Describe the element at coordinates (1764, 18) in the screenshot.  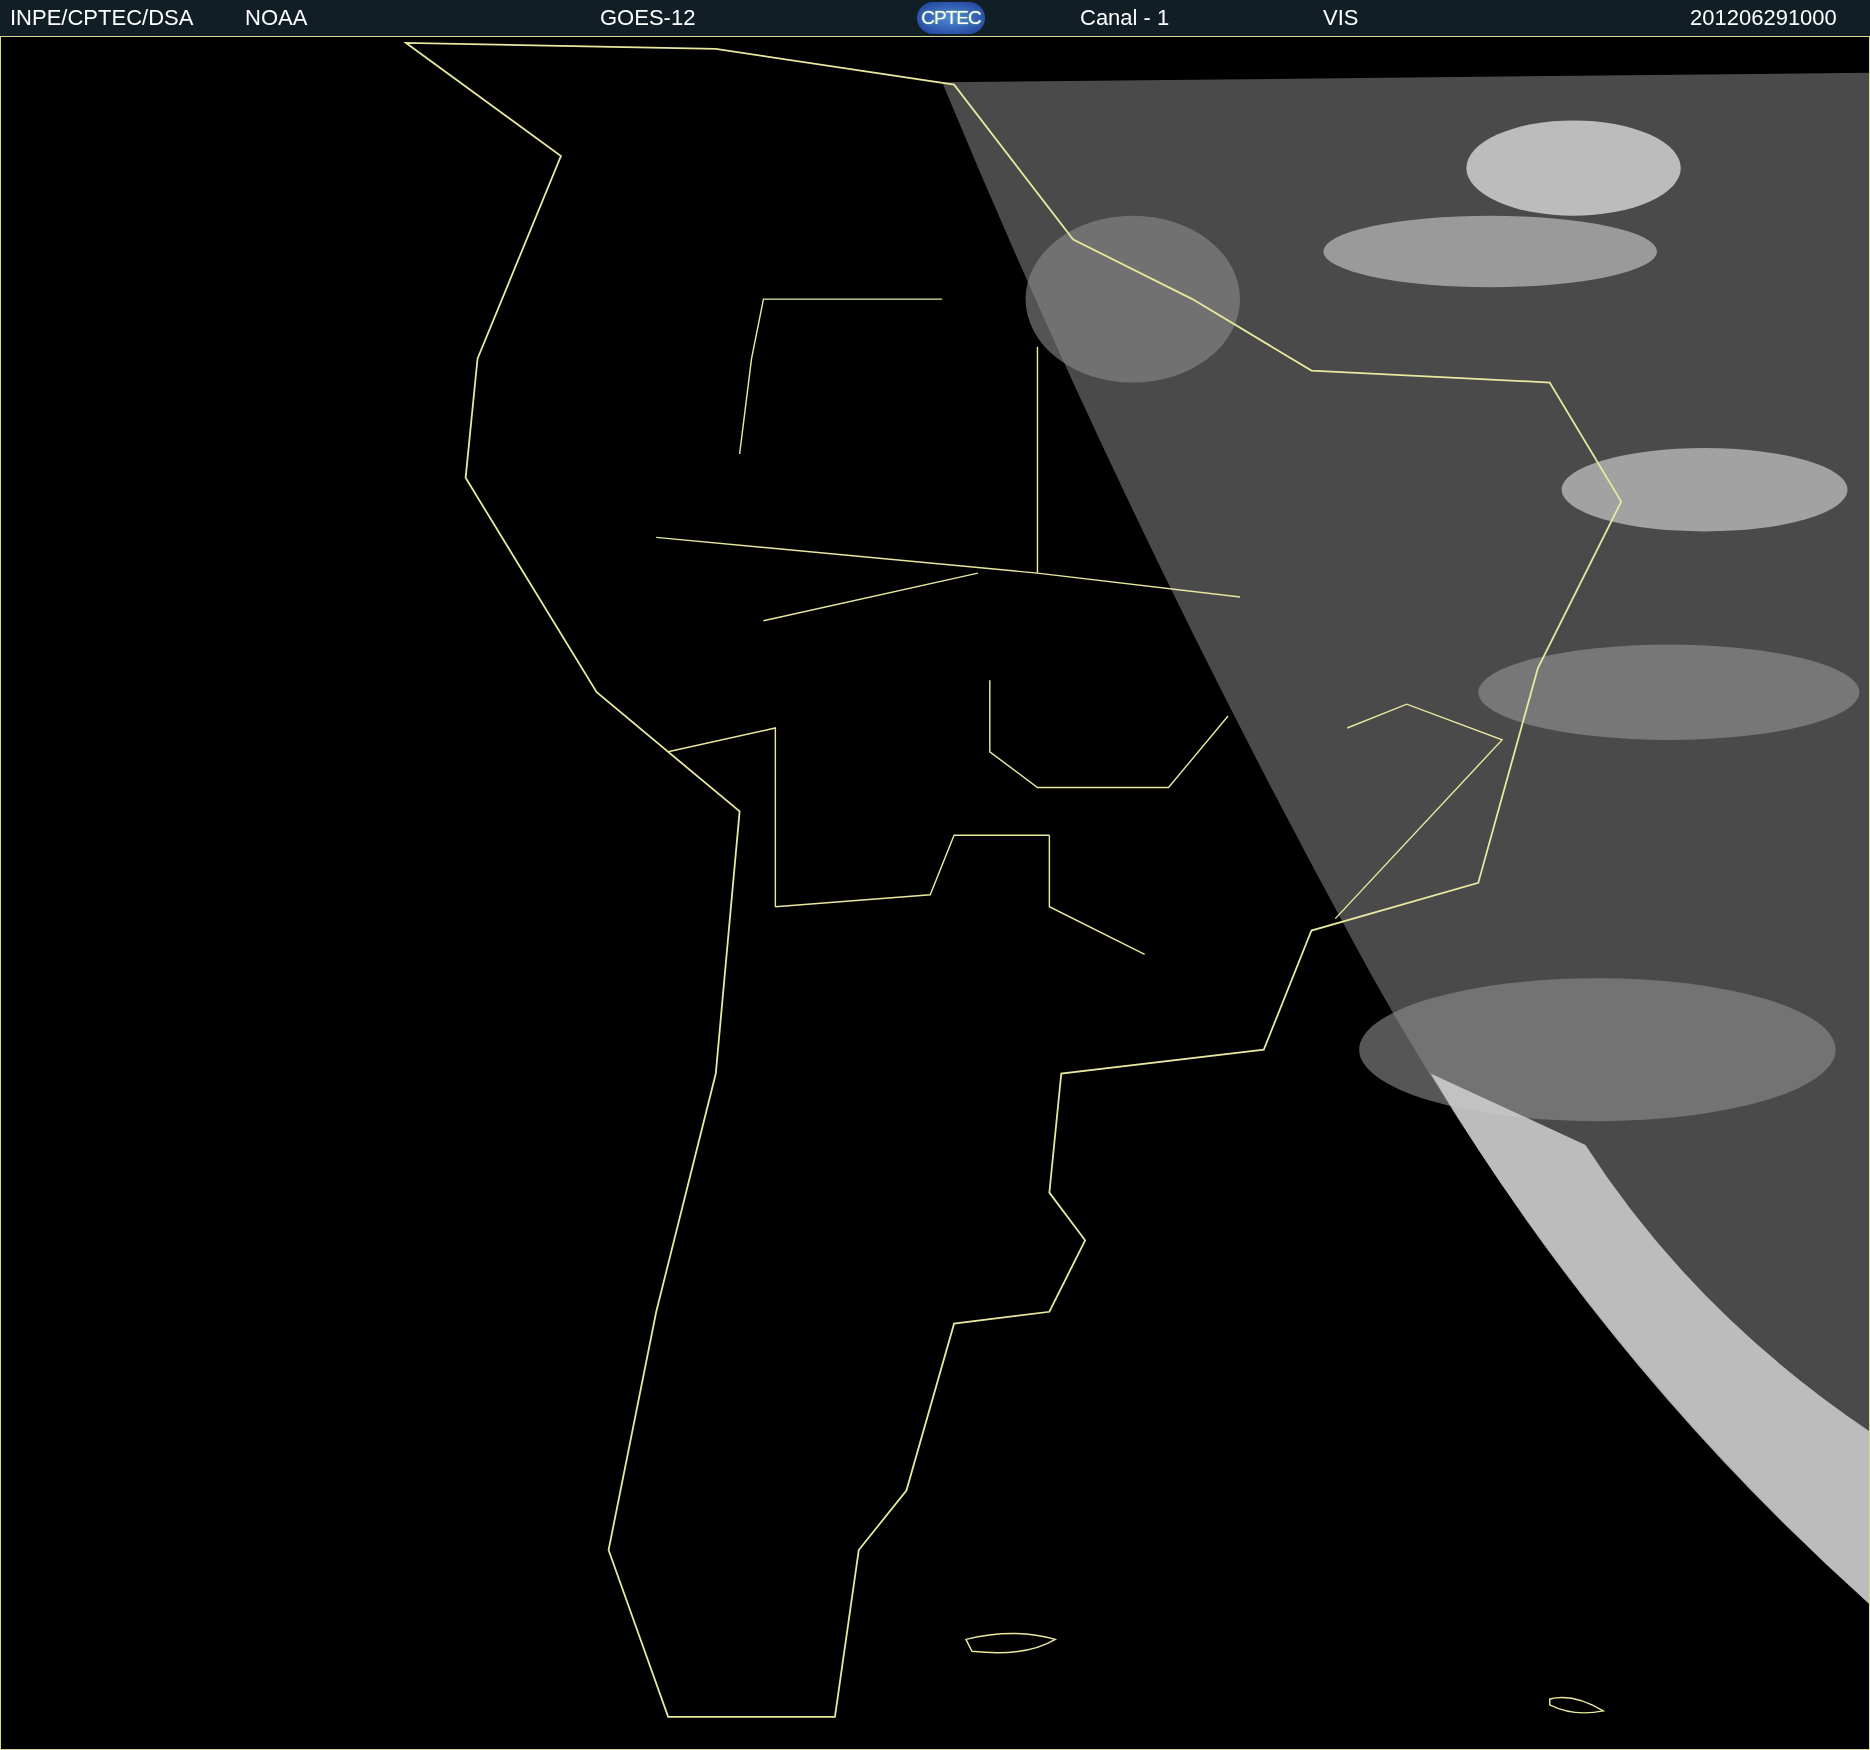
I see `header-label: 201206291000` at that location.